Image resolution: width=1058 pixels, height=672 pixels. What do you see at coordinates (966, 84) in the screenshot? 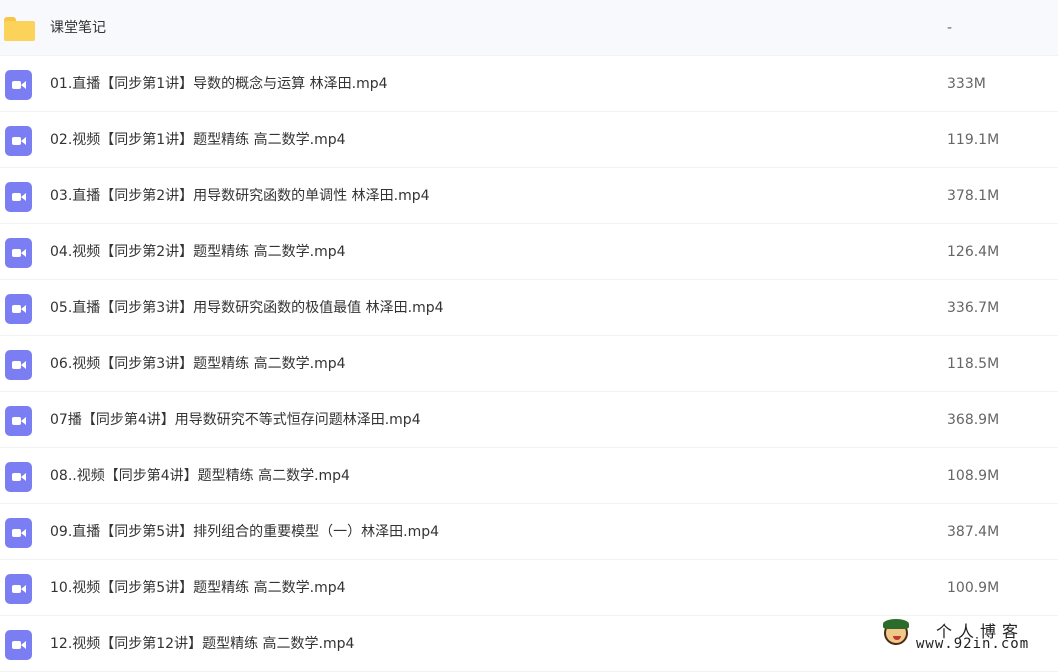
I see `file-size: 333M` at bounding box center [966, 84].